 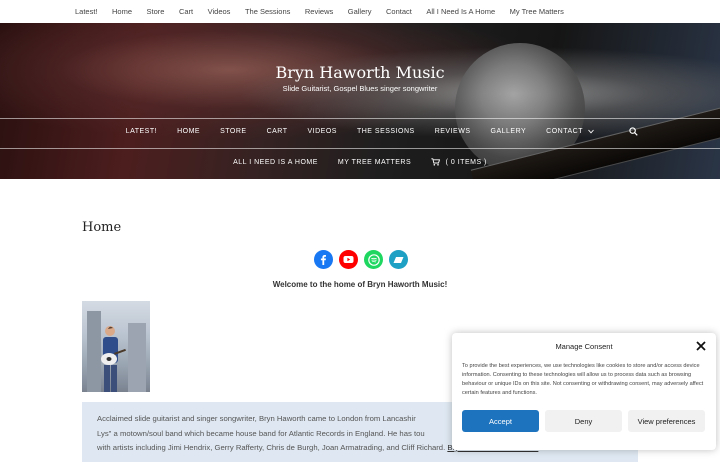 What do you see at coordinates (584, 346) in the screenshot?
I see `consent-title: Manage Consent` at bounding box center [584, 346].